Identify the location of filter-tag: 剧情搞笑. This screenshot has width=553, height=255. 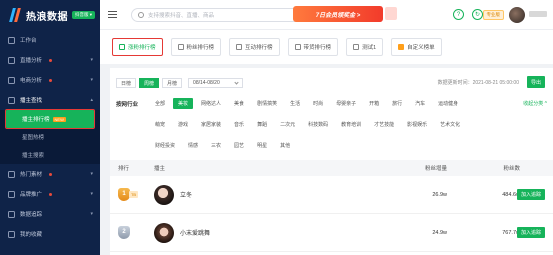
(267, 103).